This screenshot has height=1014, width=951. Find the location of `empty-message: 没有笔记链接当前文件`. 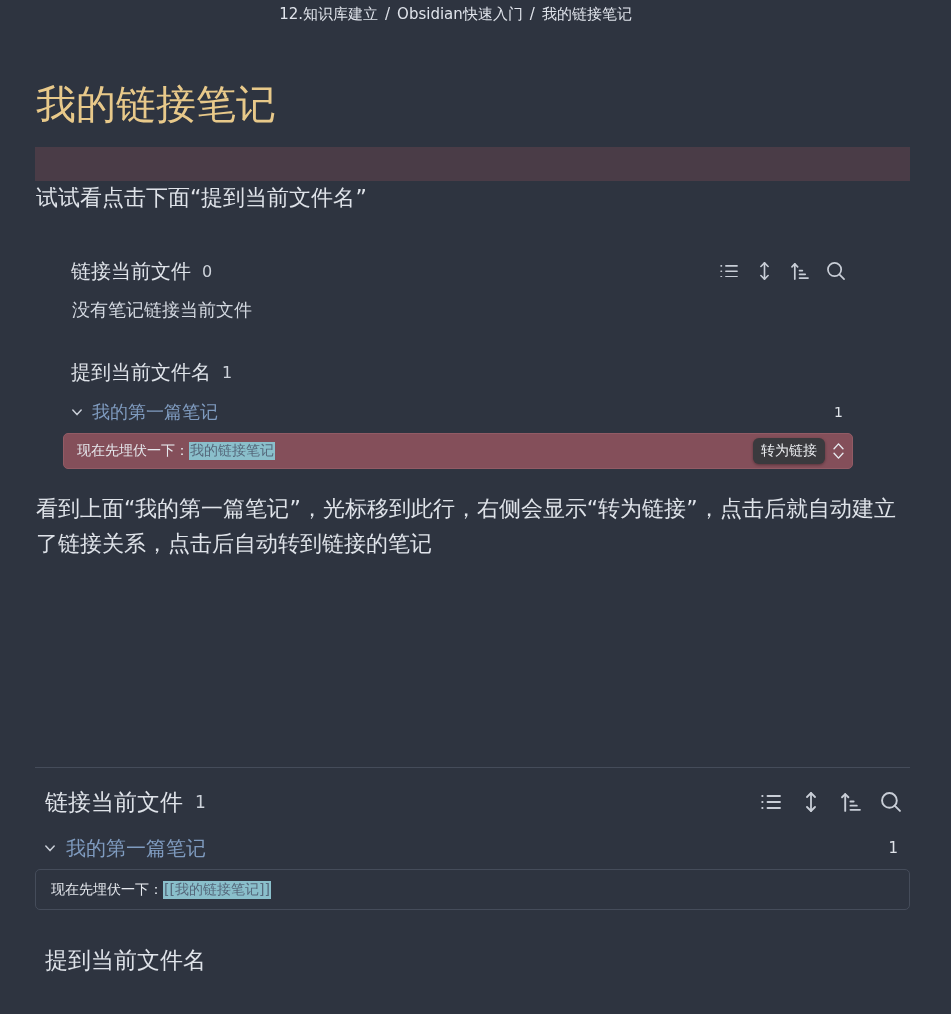

empty-message: 没有笔记链接当前文件 is located at coordinates (162, 310).